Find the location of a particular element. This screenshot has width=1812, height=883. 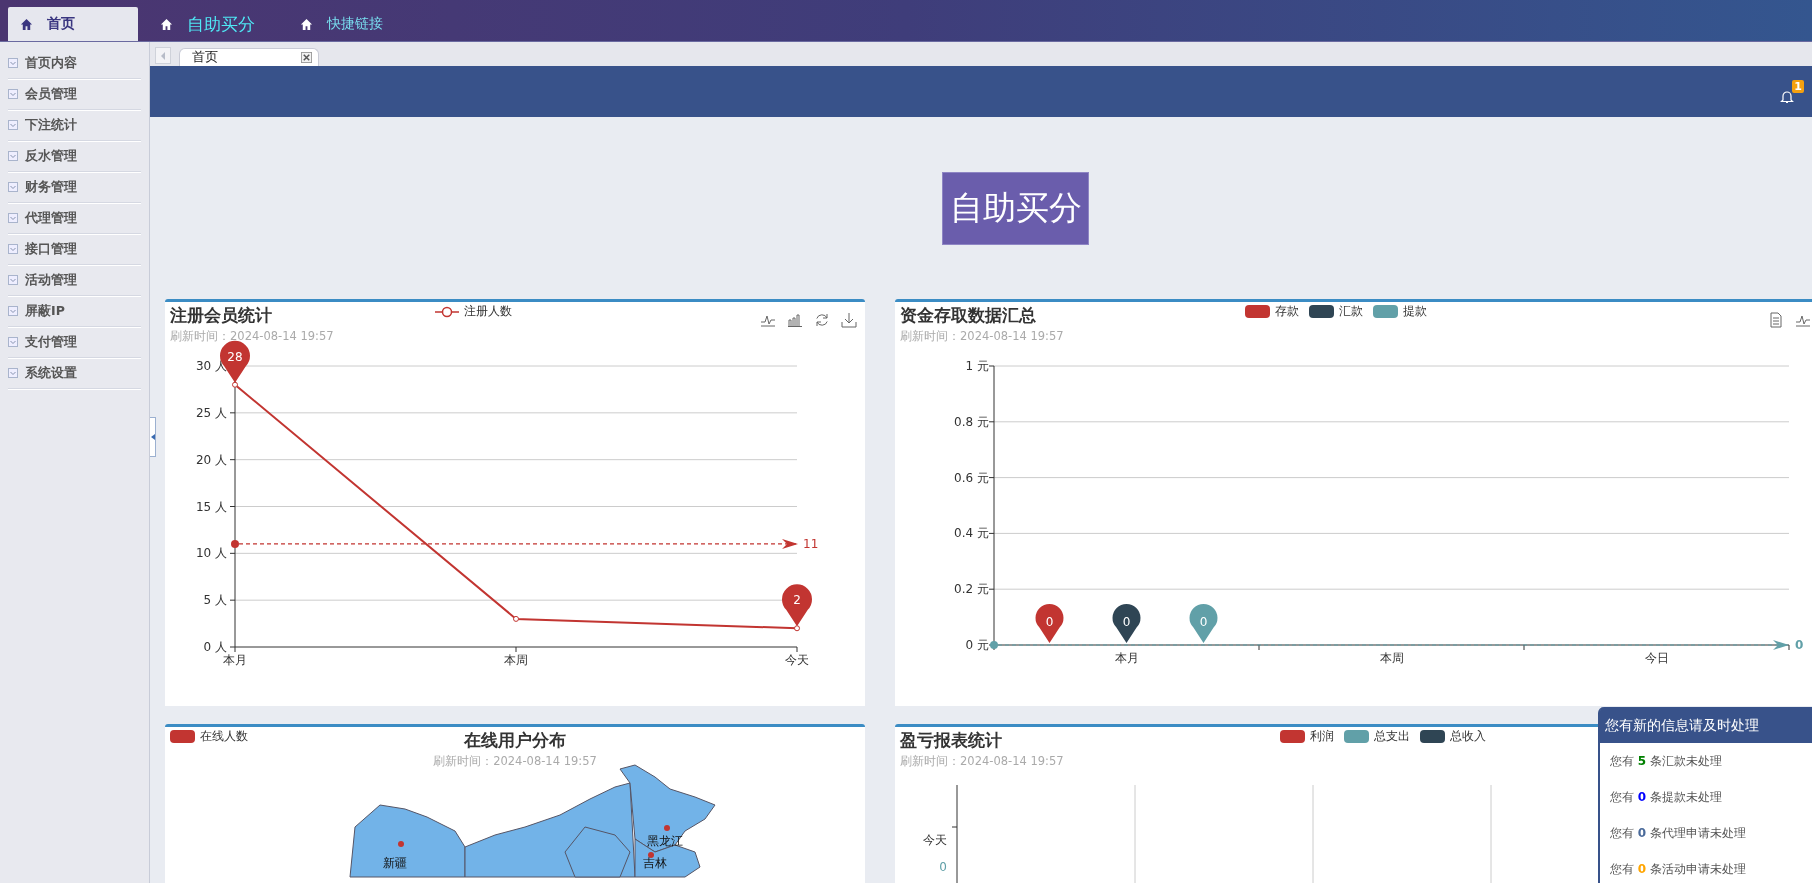

region-label: 吉林 is located at coordinates (655, 863).